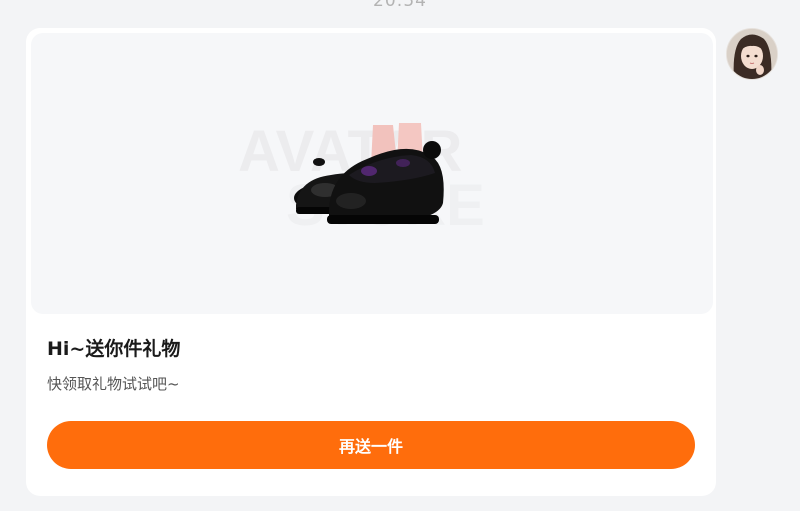  I want to click on message-timestamp: 20:54, so click(400, 5).